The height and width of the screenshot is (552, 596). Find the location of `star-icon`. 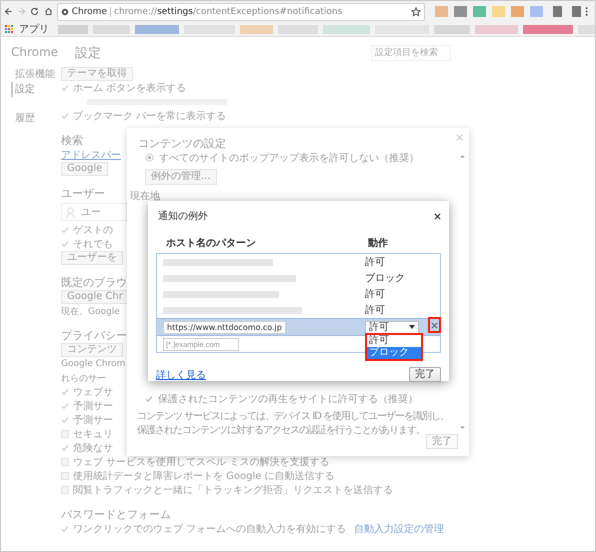

star-icon is located at coordinates (415, 11).